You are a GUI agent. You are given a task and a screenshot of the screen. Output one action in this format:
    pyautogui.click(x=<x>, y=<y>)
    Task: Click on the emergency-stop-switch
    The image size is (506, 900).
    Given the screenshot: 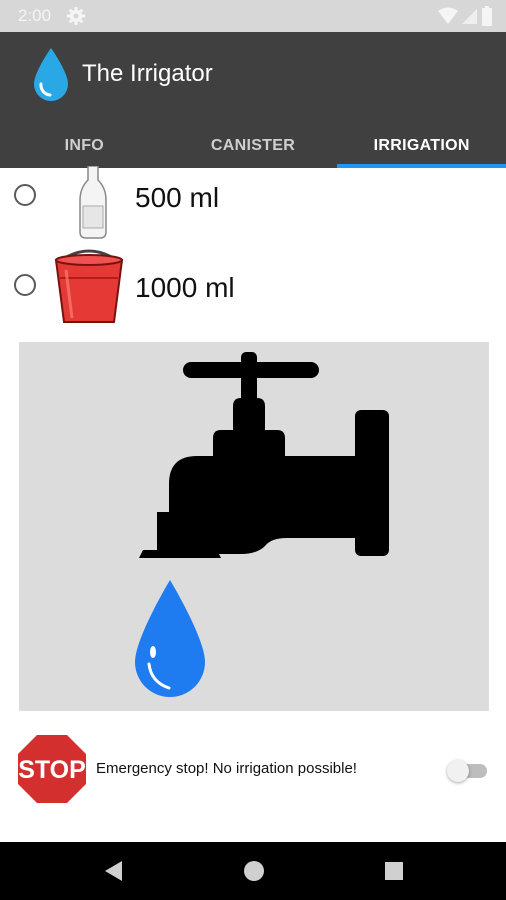 What is the action you would take?
    pyautogui.click(x=467, y=771)
    